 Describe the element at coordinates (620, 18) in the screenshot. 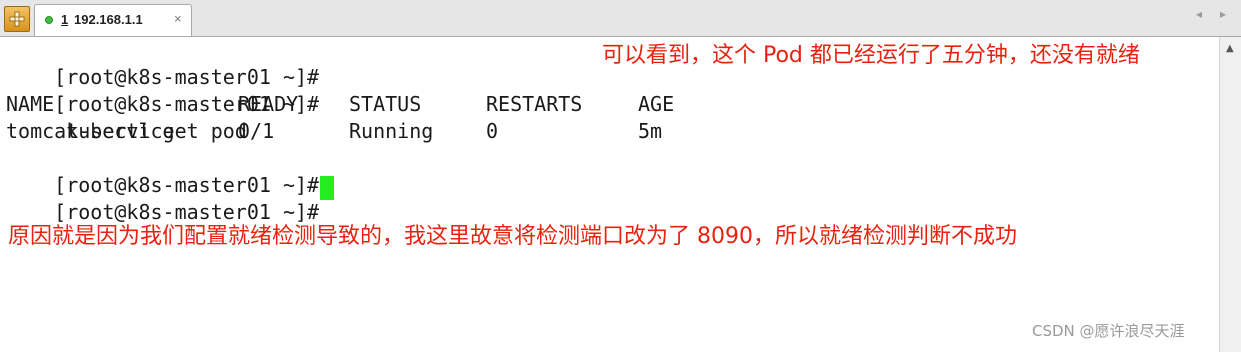

I see `tab-bar: 1 192.168.1.1 × ◂ ▸` at that location.